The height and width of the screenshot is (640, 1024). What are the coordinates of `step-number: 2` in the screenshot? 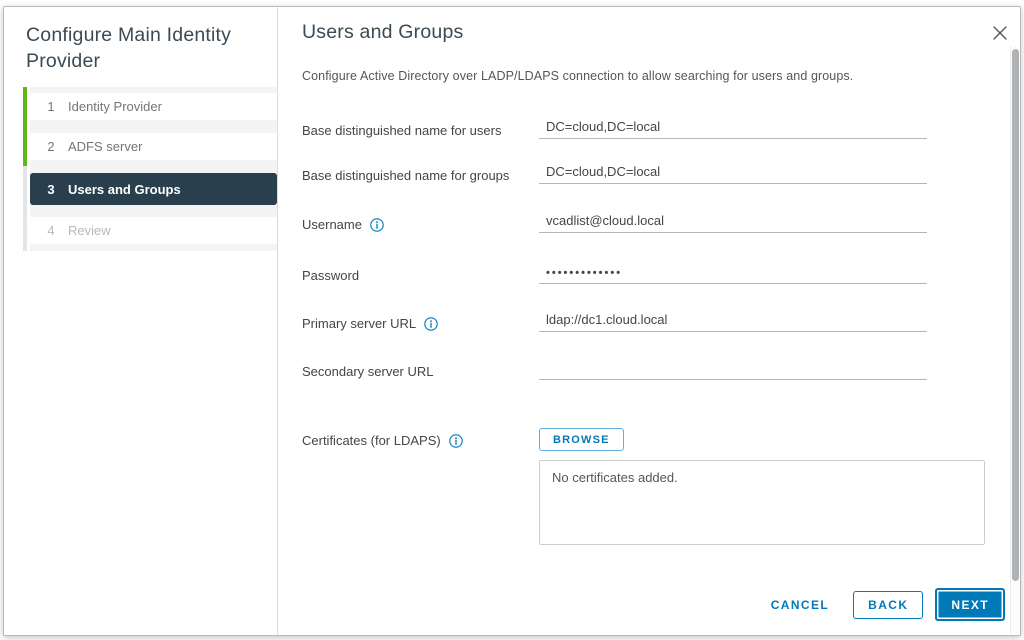 It's located at (51, 146).